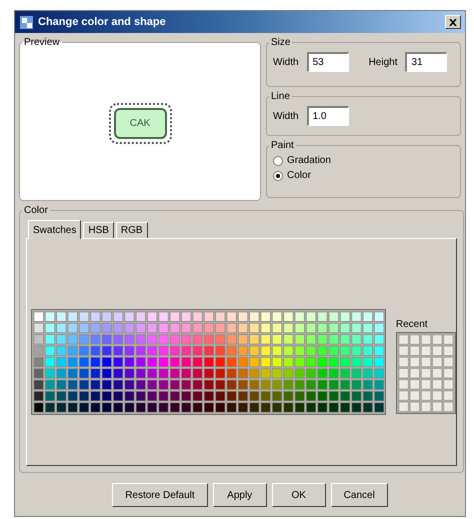 Image resolution: width=474 pixels, height=519 pixels. What do you see at coordinates (282, 146) in the screenshot?
I see `group-label: Paint` at bounding box center [282, 146].